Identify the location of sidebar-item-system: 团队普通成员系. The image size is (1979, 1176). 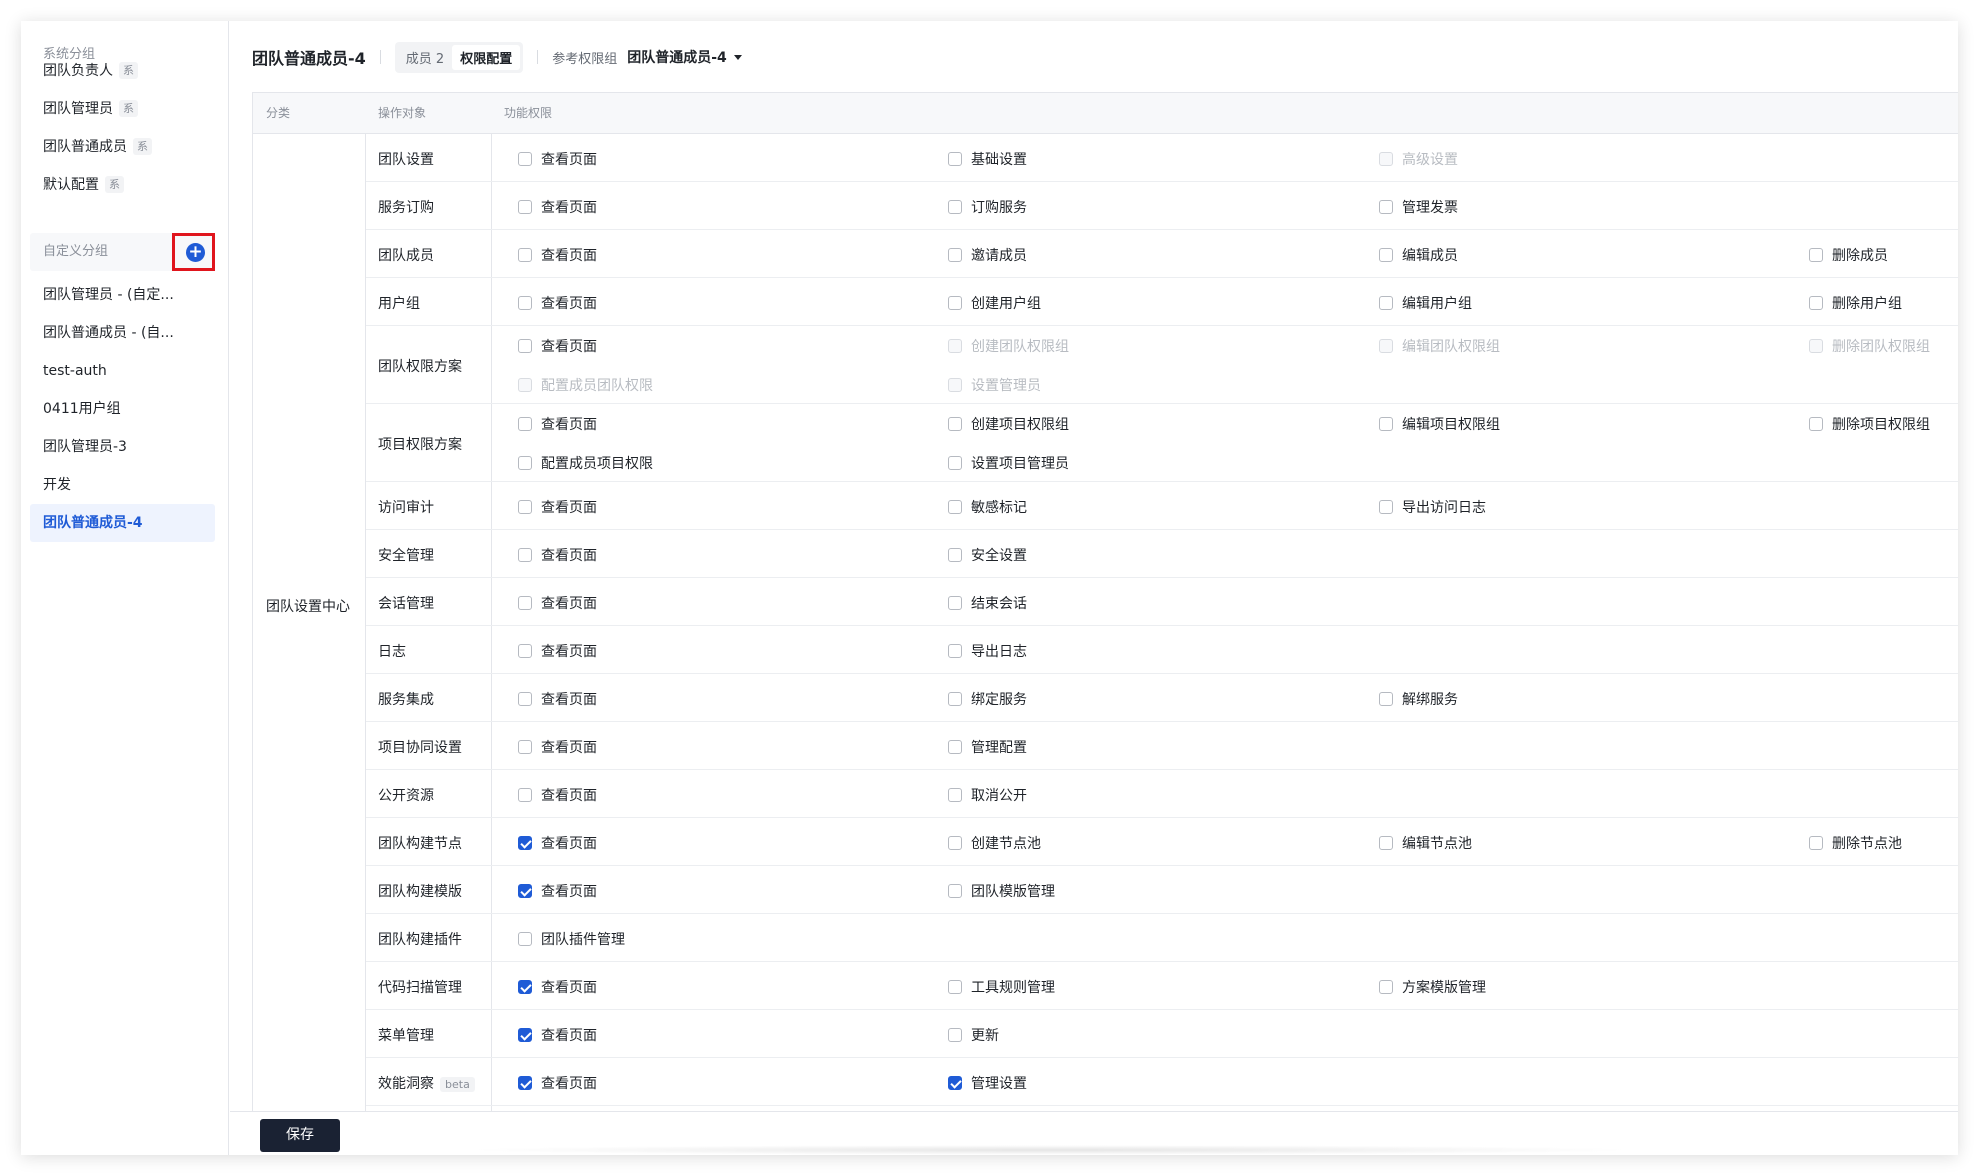
(122, 147).